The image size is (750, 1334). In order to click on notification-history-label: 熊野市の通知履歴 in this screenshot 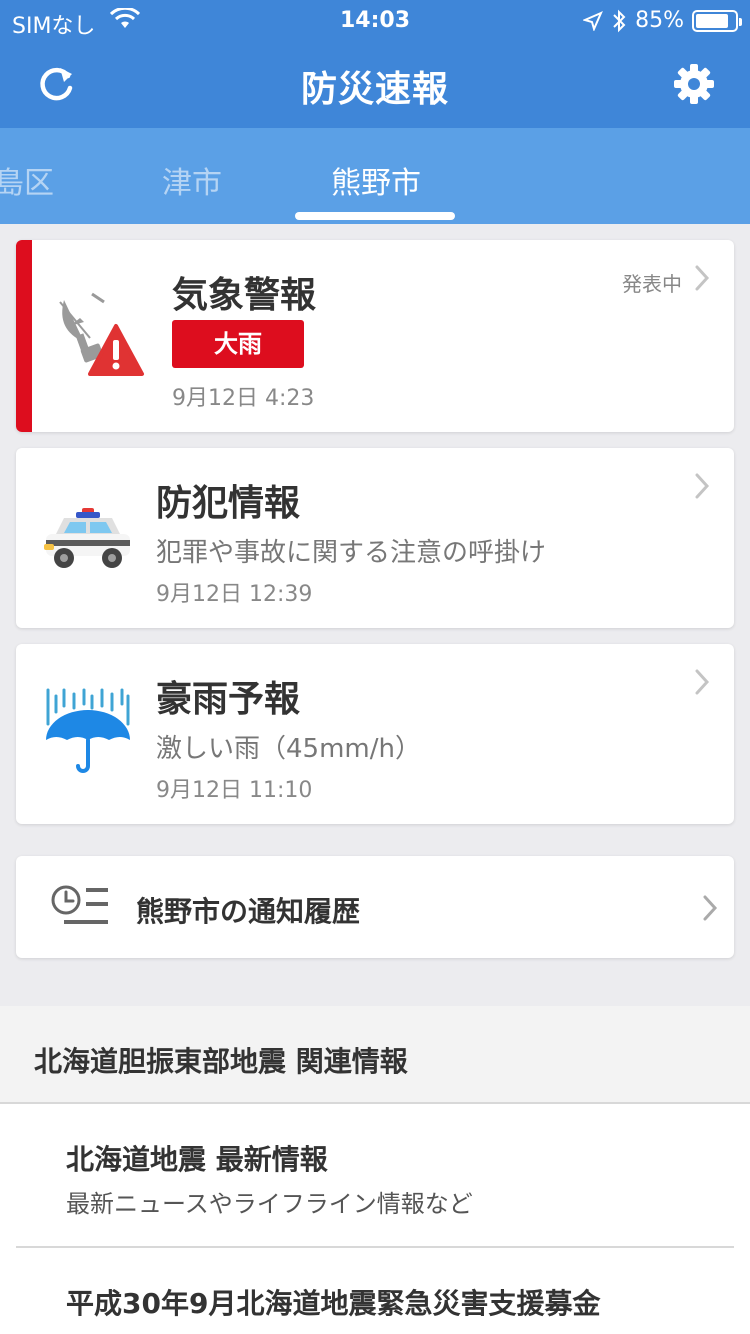, I will do `click(248, 911)`.